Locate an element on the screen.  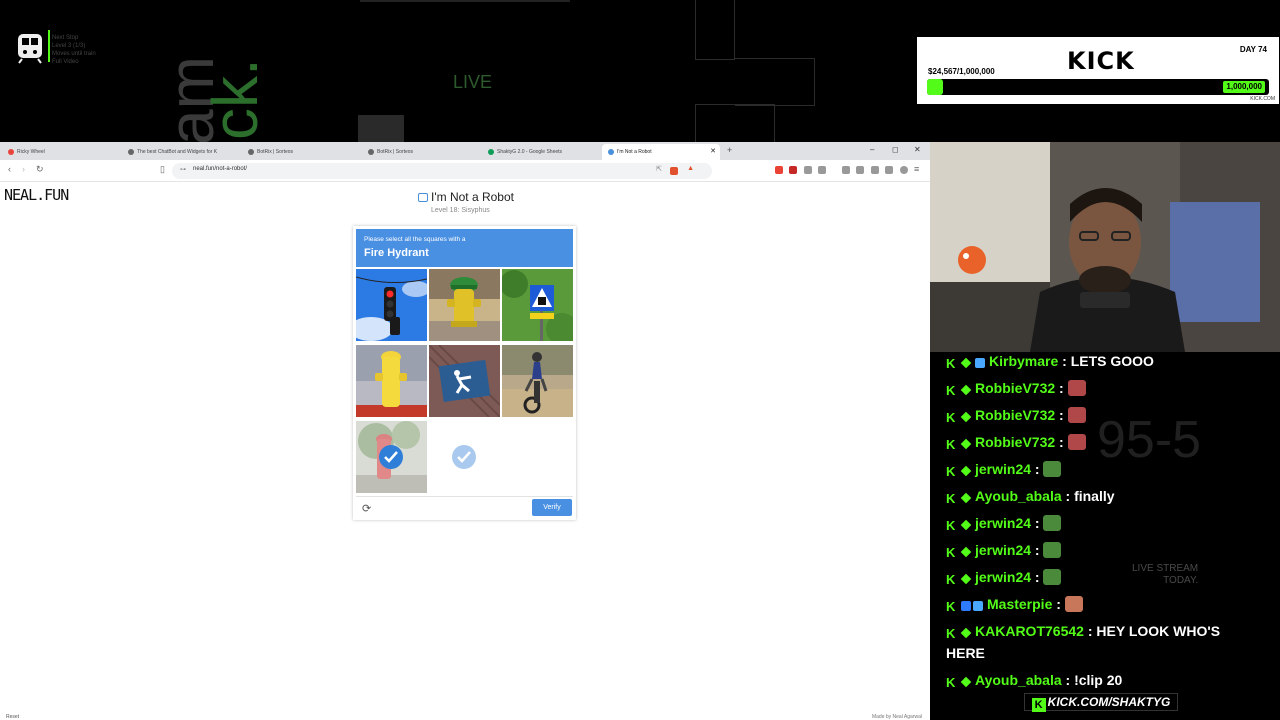
tab-botrix-2: BotRix | Sorteos is located at coordinates (422, 152).